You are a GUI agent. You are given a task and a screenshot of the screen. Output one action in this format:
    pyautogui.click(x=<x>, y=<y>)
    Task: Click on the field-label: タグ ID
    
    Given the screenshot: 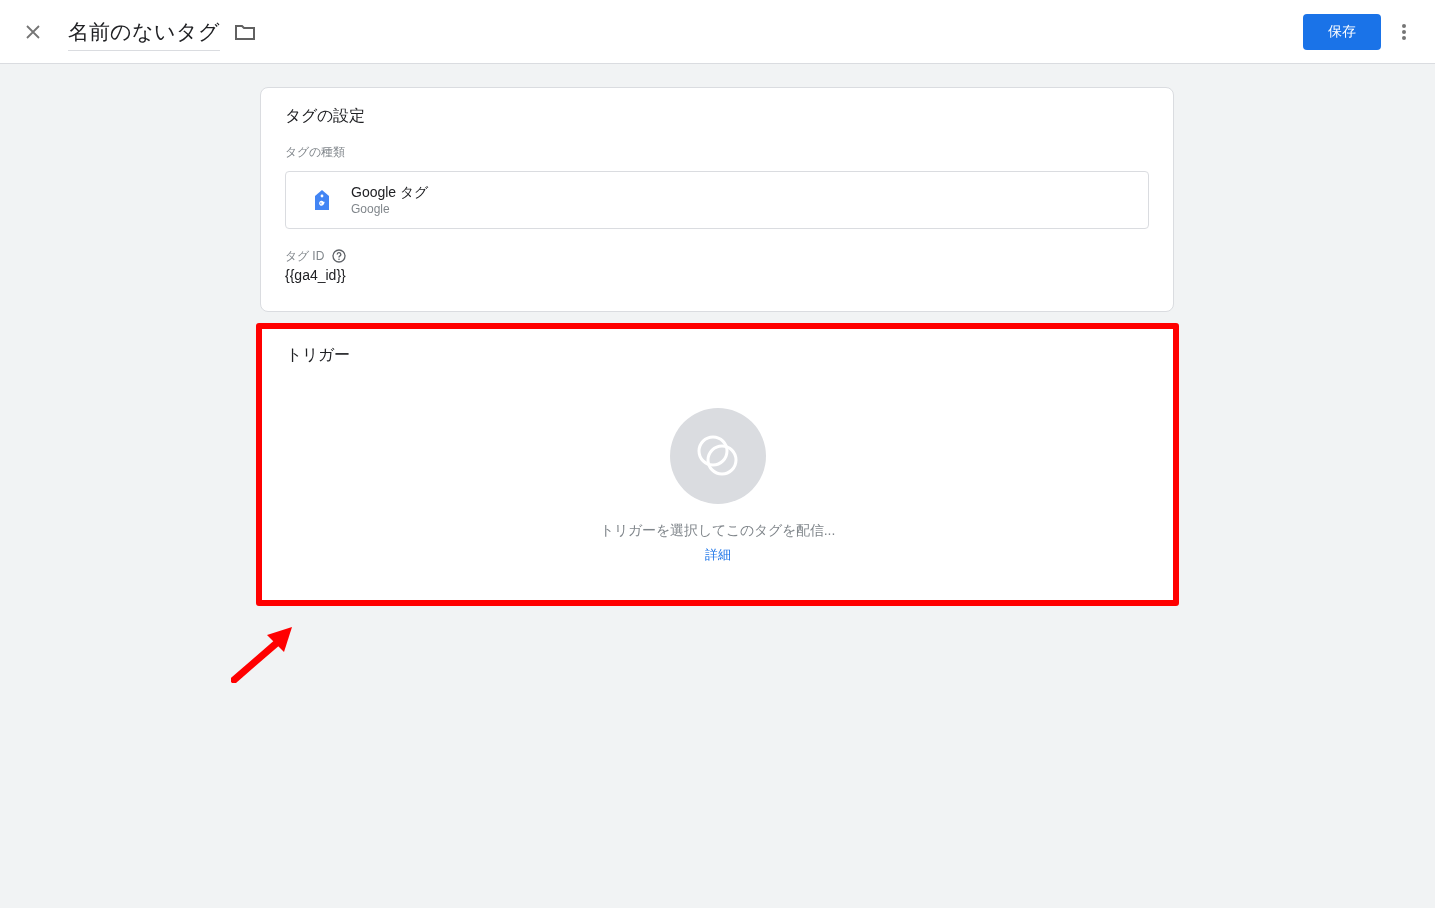 What is the action you would take?
    pyautogui.click(x=305, y=256)
    